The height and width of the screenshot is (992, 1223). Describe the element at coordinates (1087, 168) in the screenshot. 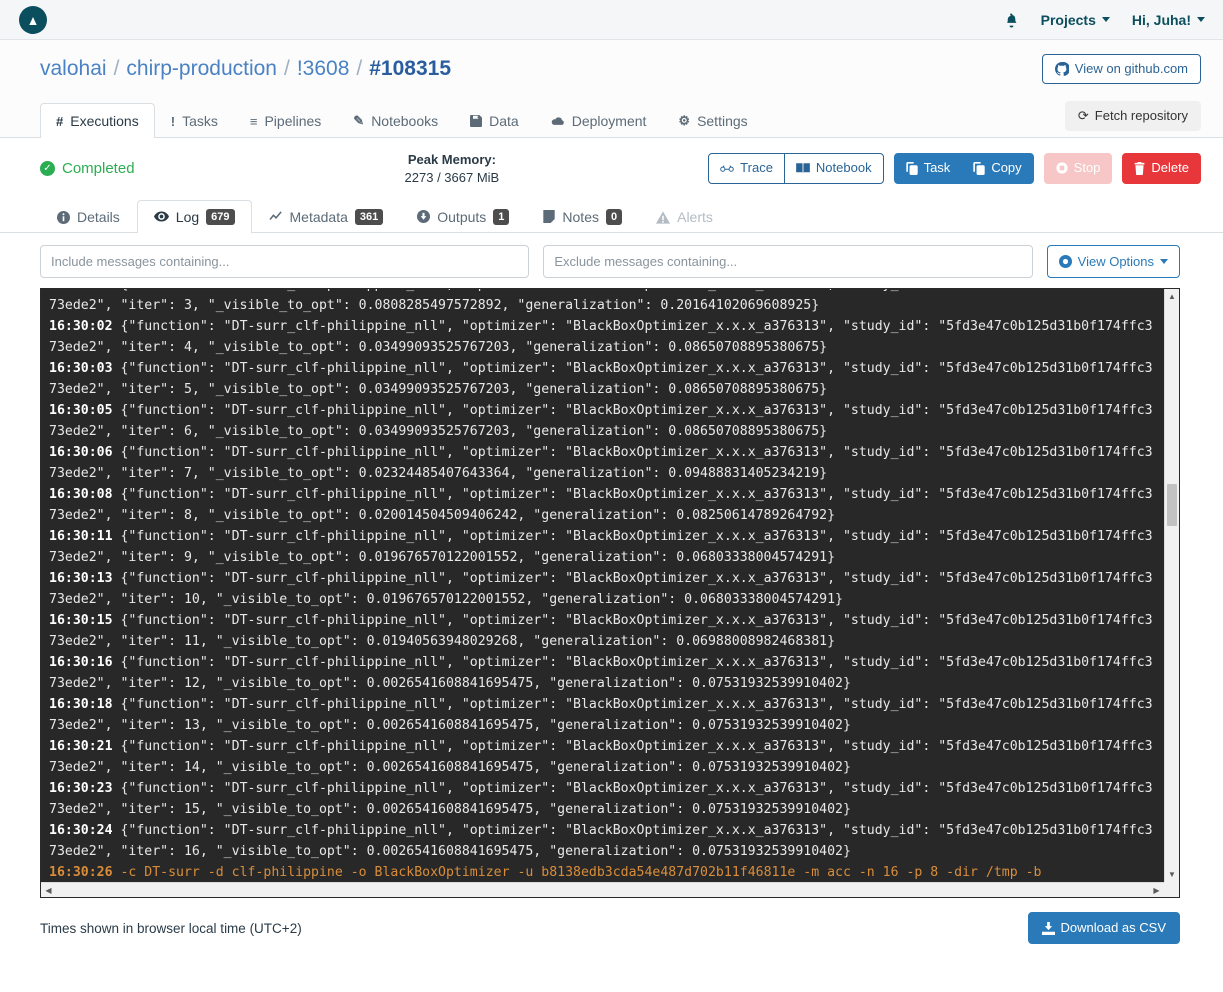

I see `stop-label: Stop` at that location.